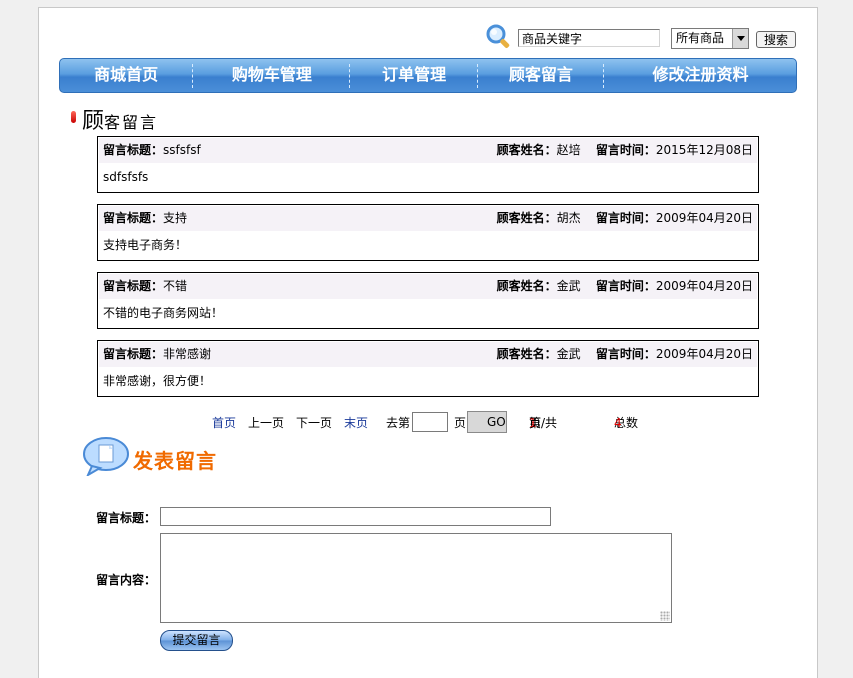 The height and width of the screenshot is (678, 853). Describe the element at coordinates (175, 218) in the screenshot. I see `message-title: 支持` at that location.